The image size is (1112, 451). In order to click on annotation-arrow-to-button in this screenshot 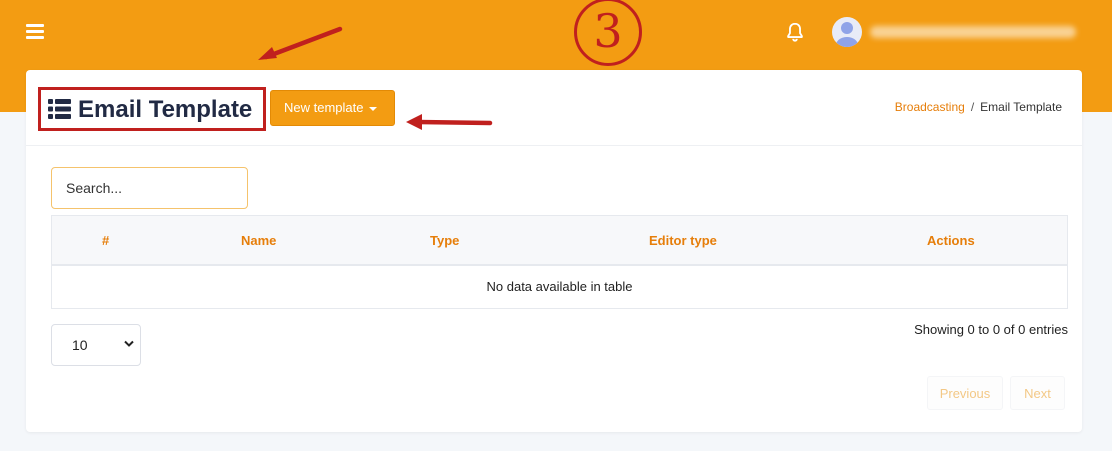, I will do `click(449, 122)`.